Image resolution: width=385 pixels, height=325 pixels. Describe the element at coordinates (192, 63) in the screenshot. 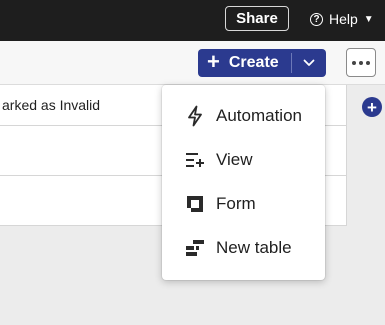

I see `toolbar` at that location.